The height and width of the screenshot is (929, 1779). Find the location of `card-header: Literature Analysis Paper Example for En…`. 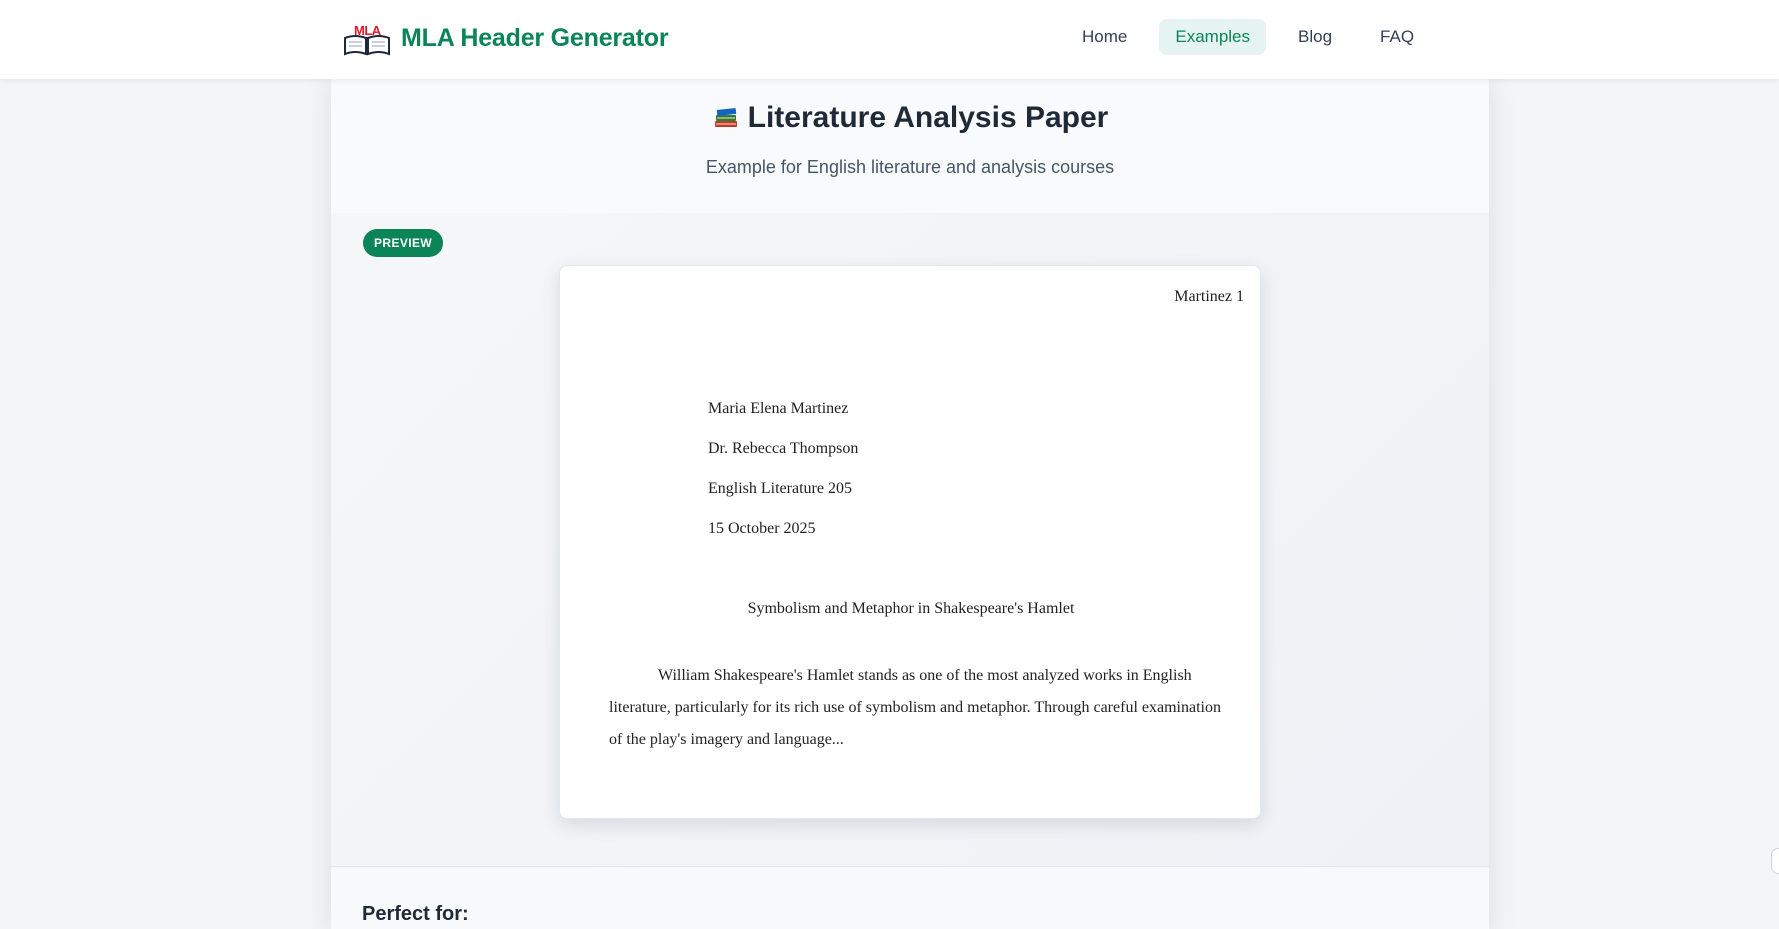

card-header: Literature Analysis Paper Example for En… is located at coordinates (910, 146).